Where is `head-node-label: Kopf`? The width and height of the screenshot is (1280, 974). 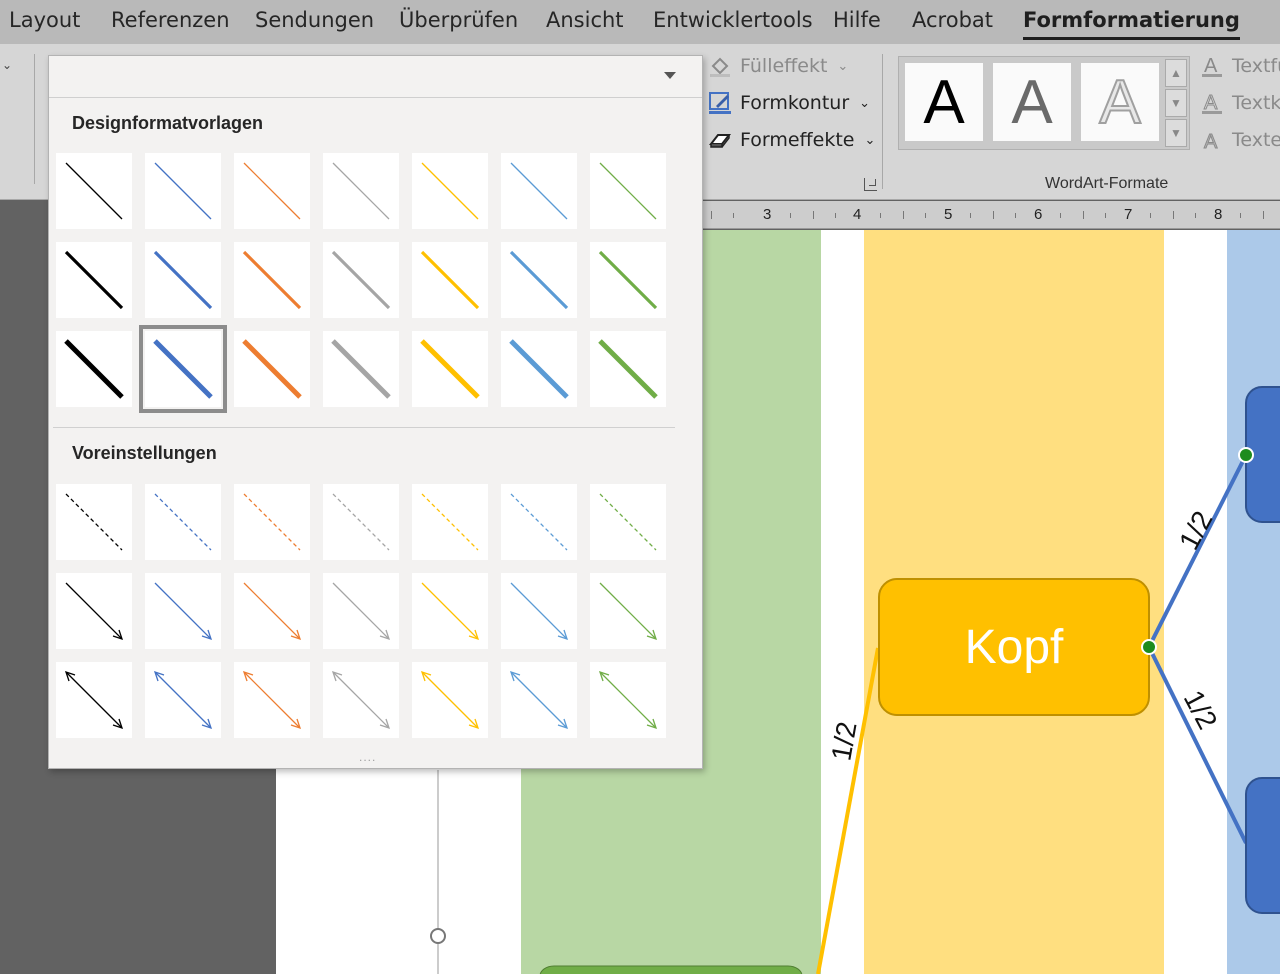 head-node-label: Kopf is located at coordinates (1014, 647).